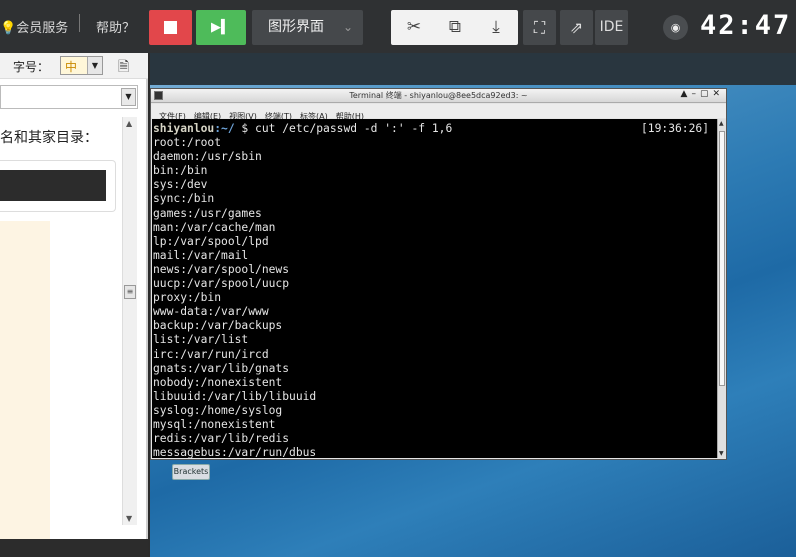 This screenshot has height=557, width=796. What do you see at coordinates (130, 292) in the screenshot?
I see `scroll-thumb: ≡` at bounding box center [130, 292].